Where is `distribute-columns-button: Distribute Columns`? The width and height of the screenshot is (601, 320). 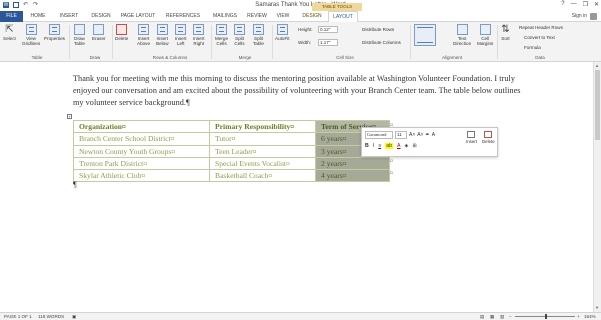 distribute-columns-button: Distribute Columns is located at coordinates (381, 42).